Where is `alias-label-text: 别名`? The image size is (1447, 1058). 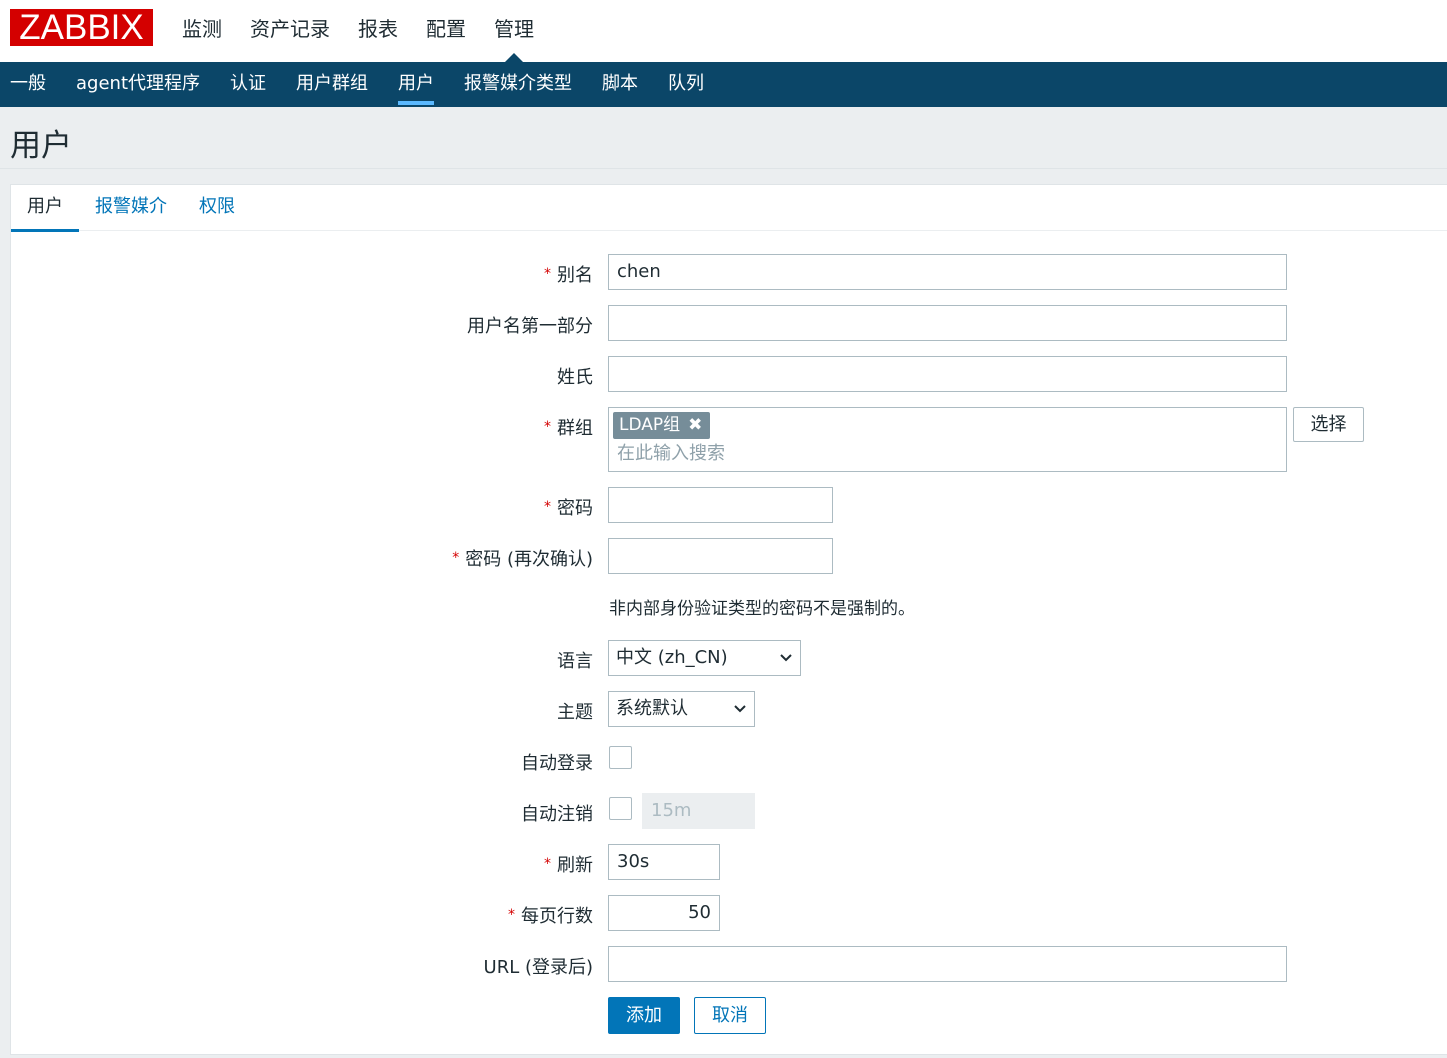 alias-label-text: 别名 is located at coordinates (575, 275).